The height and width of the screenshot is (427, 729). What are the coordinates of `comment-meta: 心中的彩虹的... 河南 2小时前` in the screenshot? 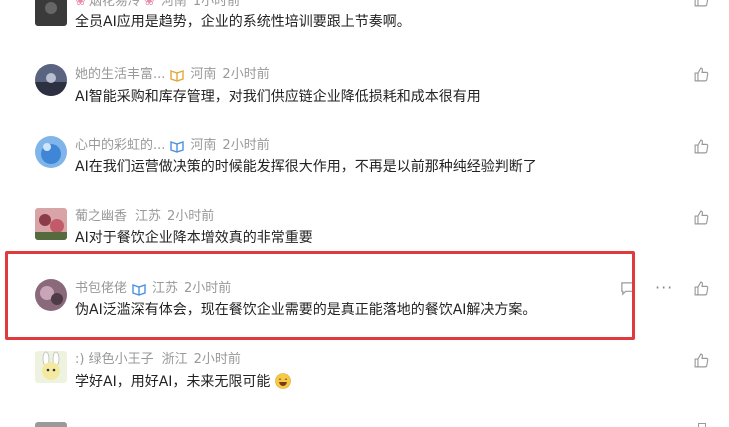 It's located at (172, 146).